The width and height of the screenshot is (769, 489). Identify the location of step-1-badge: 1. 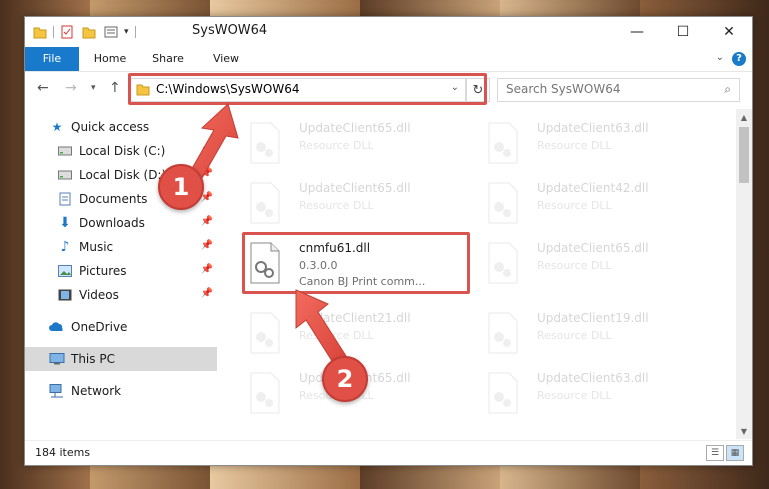
(181, 187).